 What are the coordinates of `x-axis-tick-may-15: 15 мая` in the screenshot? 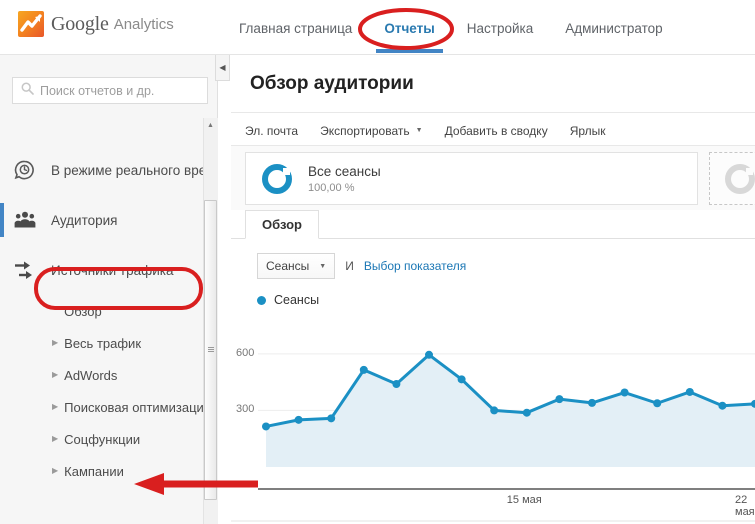 It's located at (524, 500).